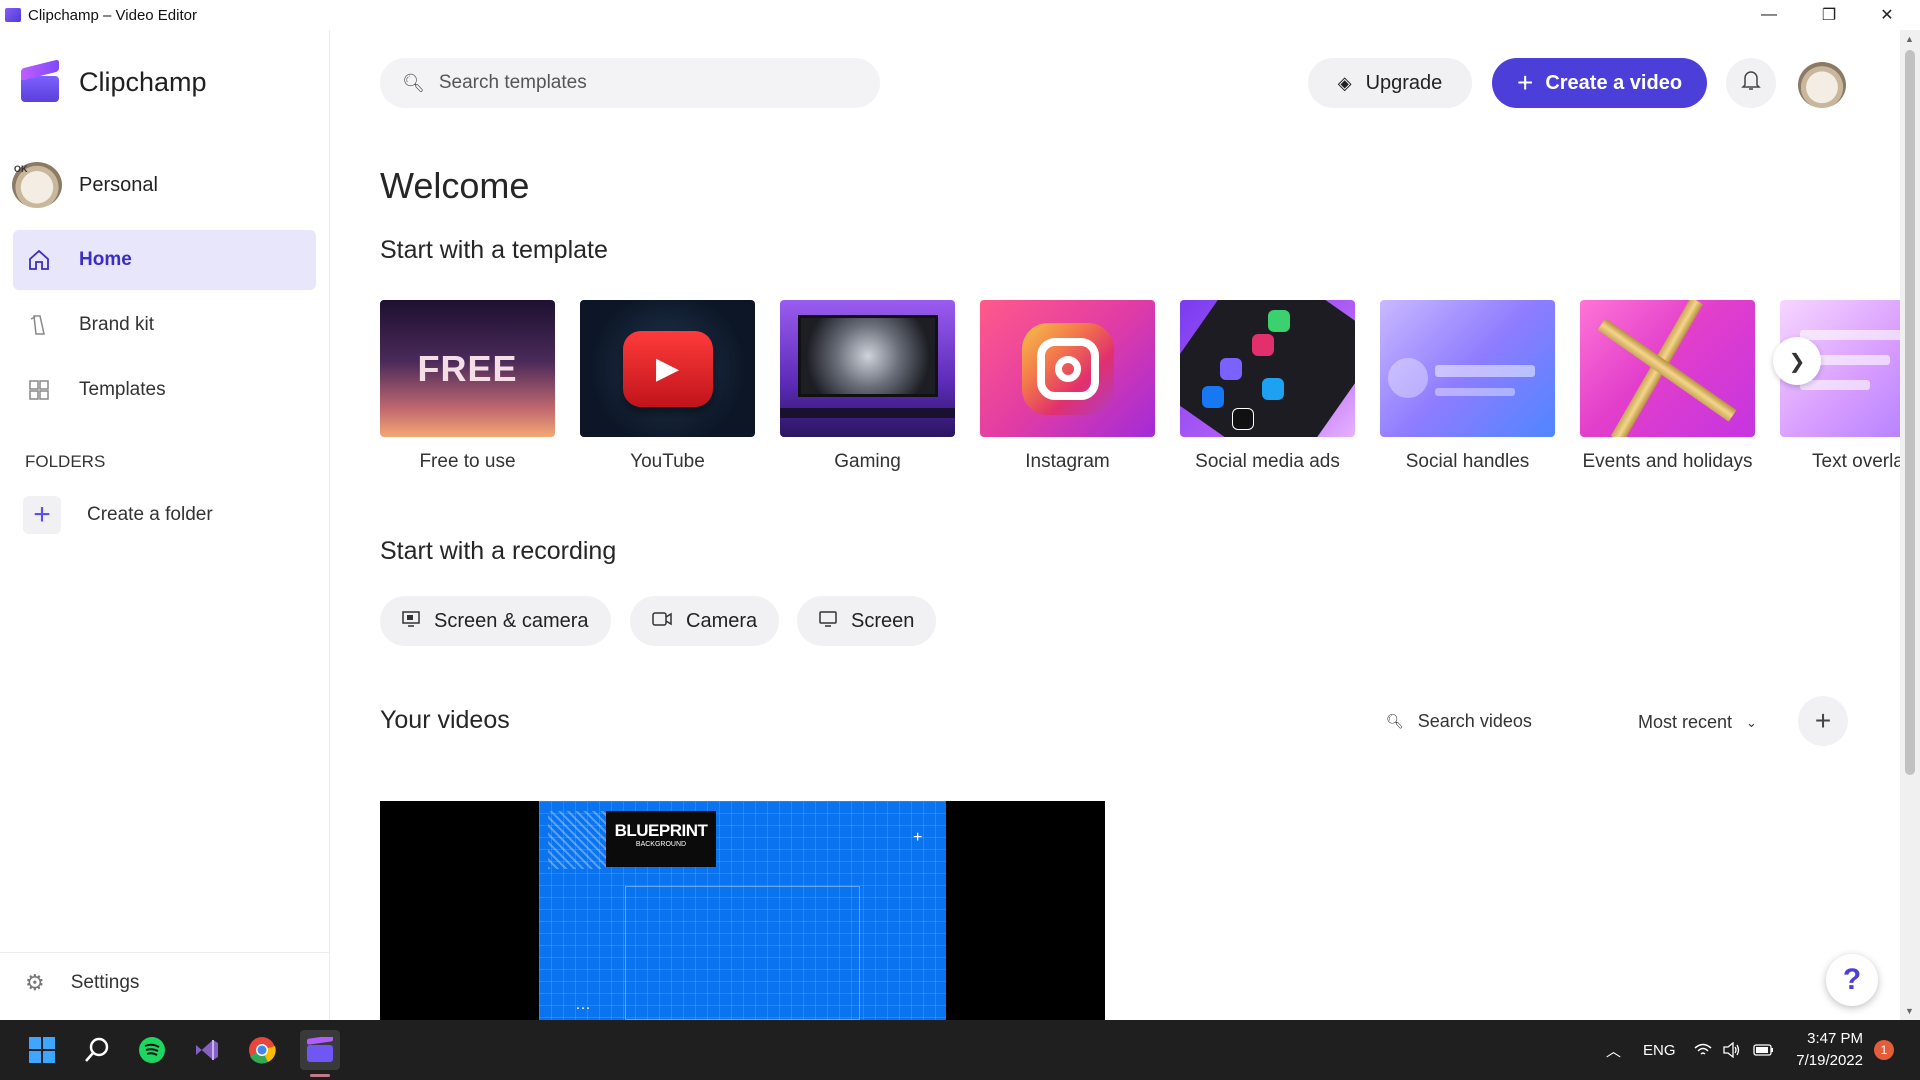 This screenshot has width=1920, height=1080. What do you see at coordinates (112, 15) in the screenshot?
I see `window-title: Clipchamp – Video Editor` at bounding box center [112, 15].